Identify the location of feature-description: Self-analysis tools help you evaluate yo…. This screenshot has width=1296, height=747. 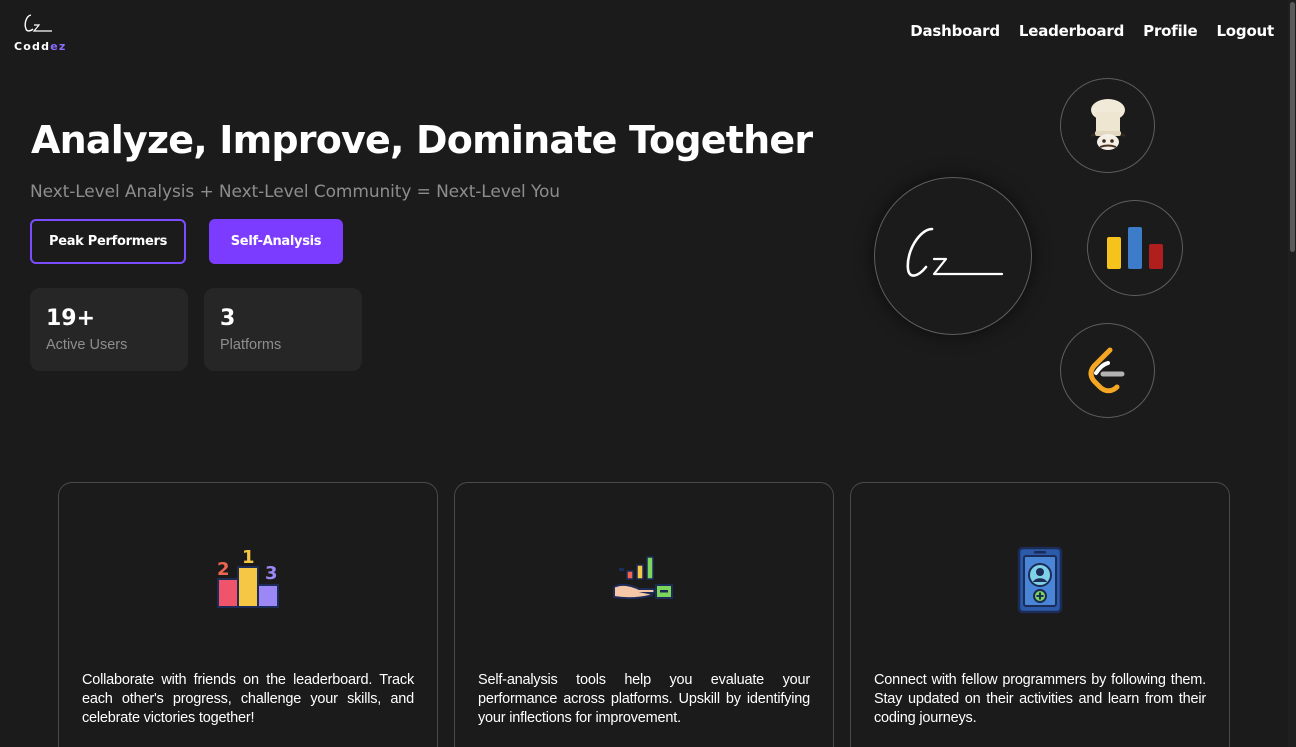
(644, 699).